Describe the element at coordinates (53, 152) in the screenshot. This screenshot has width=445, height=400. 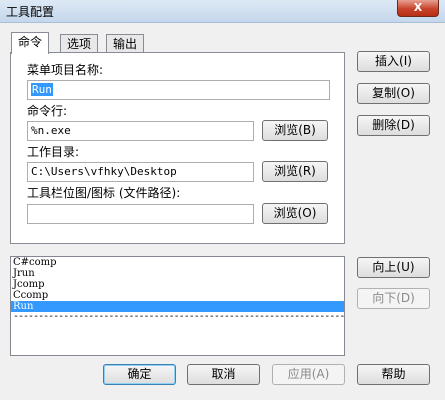
I see `workdir-label: 工作目录:` at that location.